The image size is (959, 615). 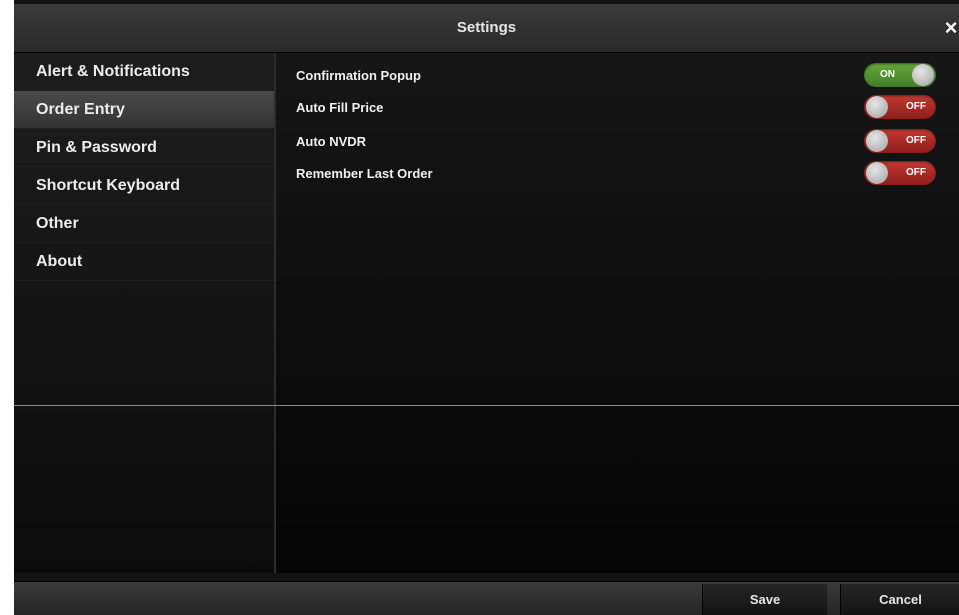 What do you see at coordinates (900, 75) in the screenshot?
I see `confirmation-popup-toggle: ON` at bounding box center [900, 75].